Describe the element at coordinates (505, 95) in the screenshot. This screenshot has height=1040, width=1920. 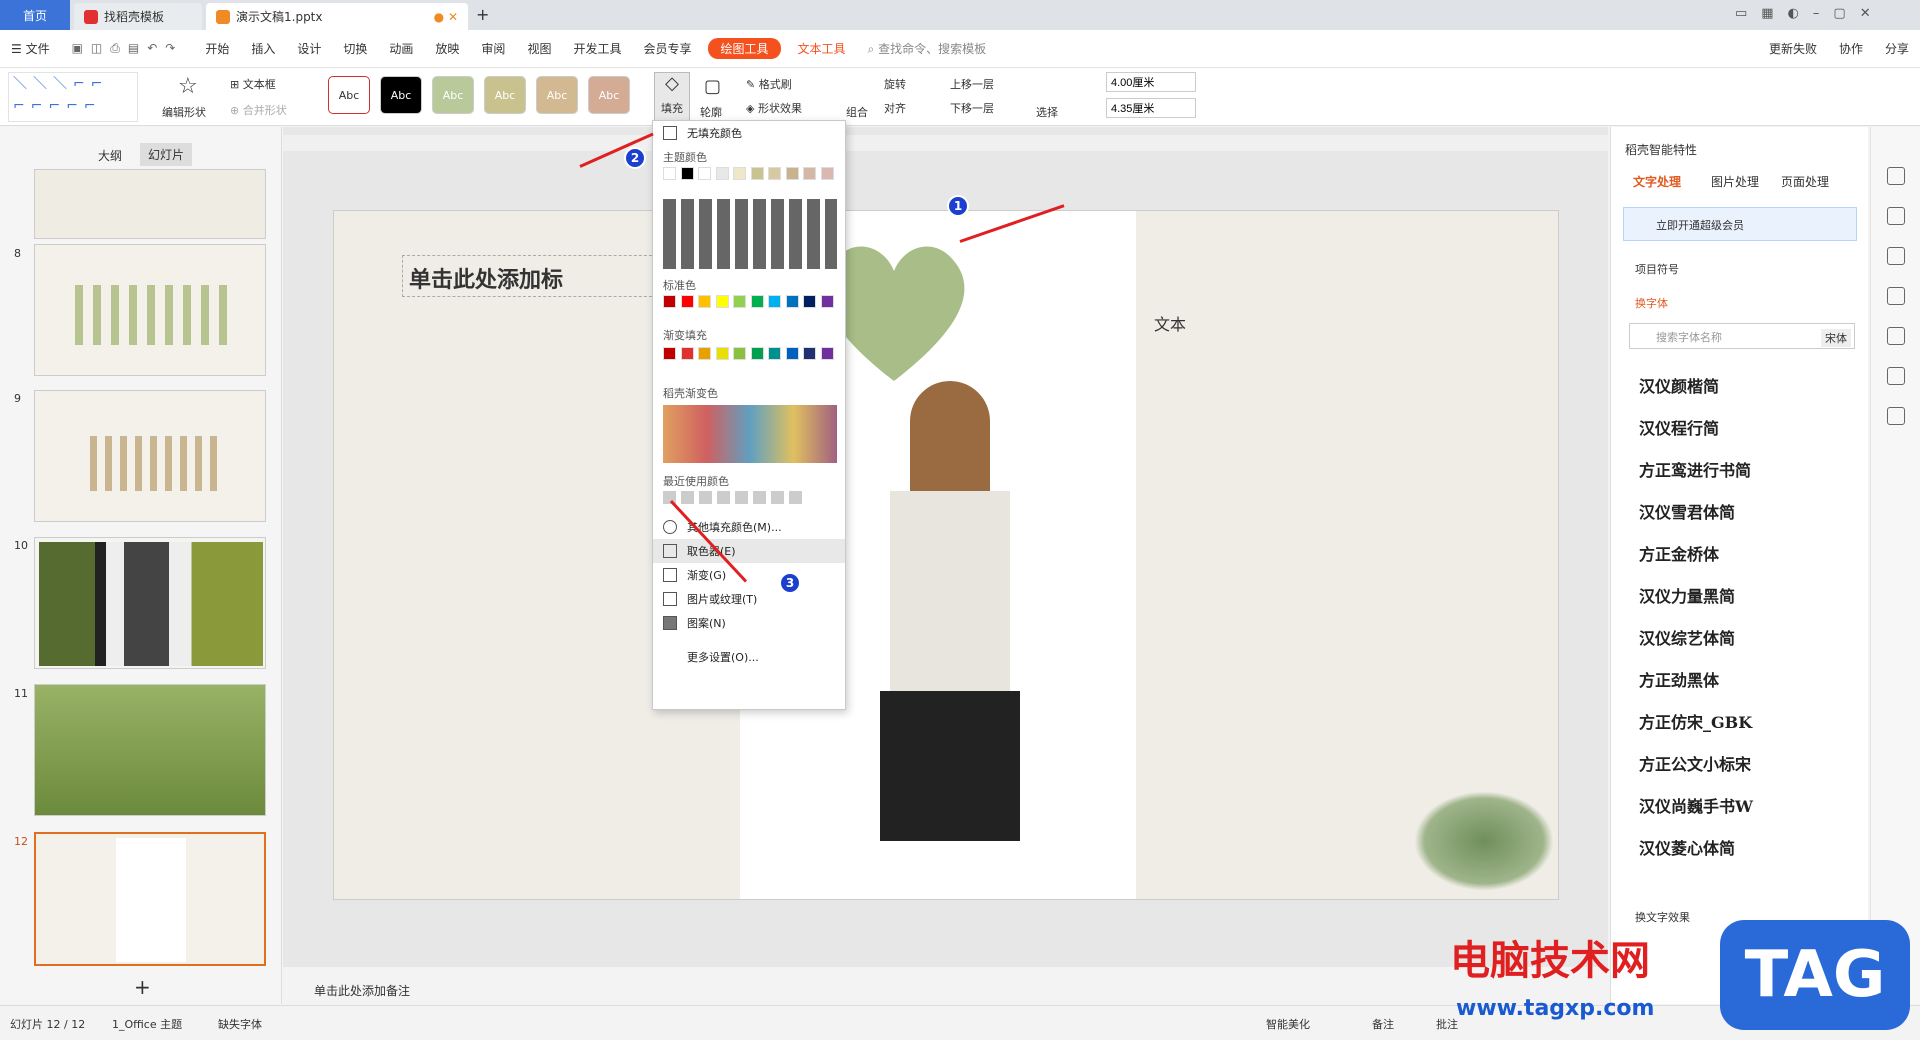
I see `style-olive: Abc` at that location.